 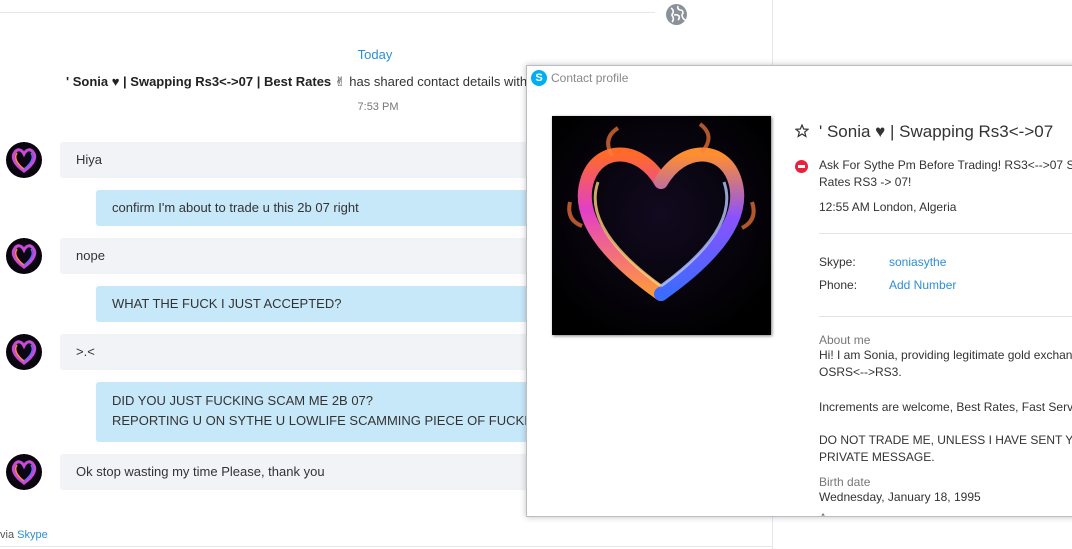 I want to click on profile-photo, so click(x=661, y=225).